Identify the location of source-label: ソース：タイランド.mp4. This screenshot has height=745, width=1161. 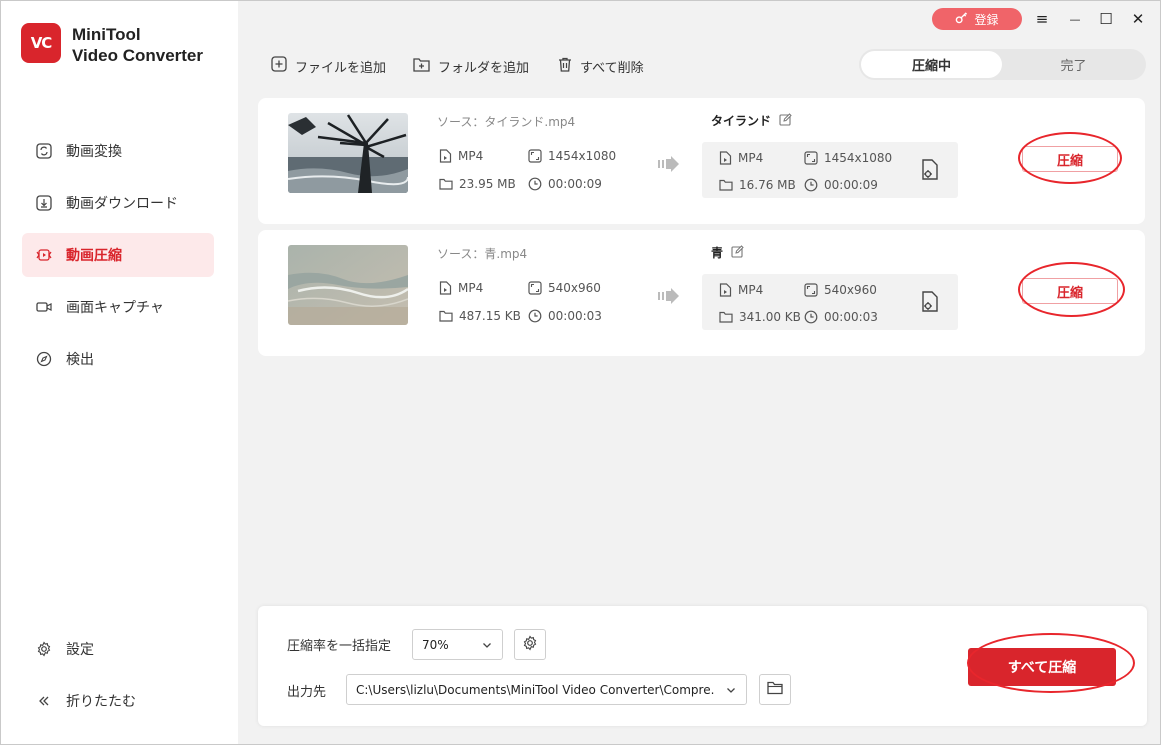
(506, 122).